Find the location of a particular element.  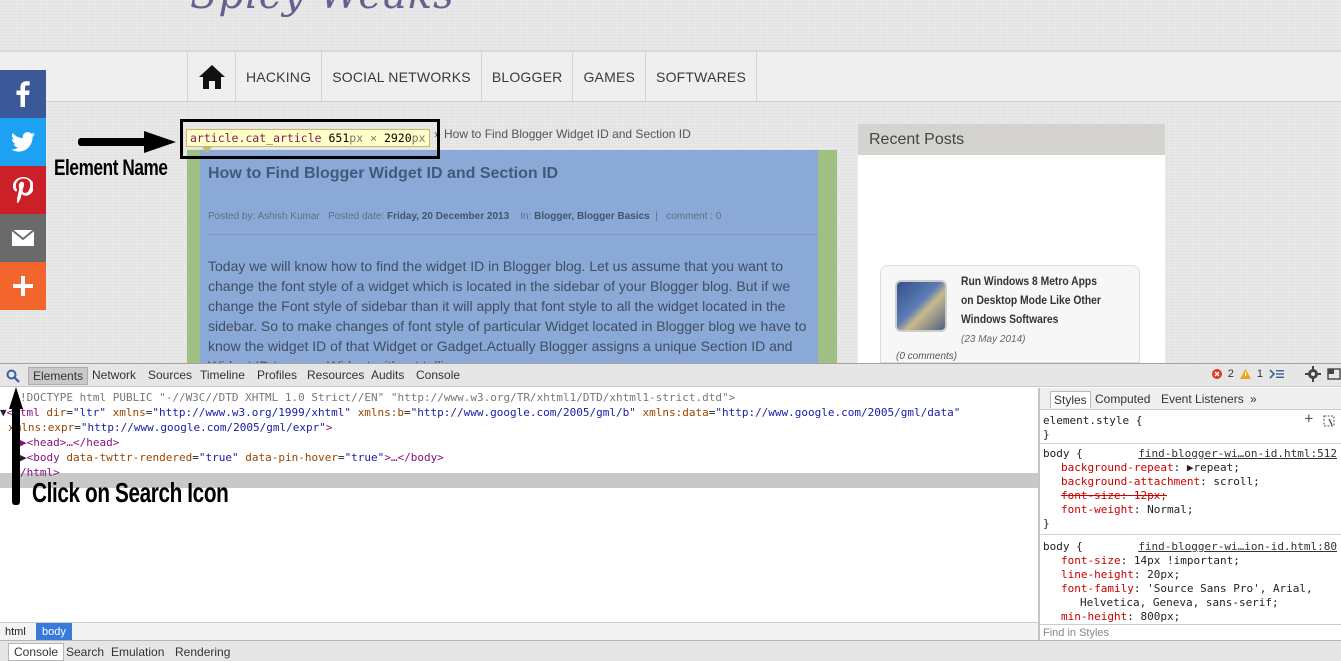

more-tabs-chevron-icon: » is located at coordinates (1253, 399).